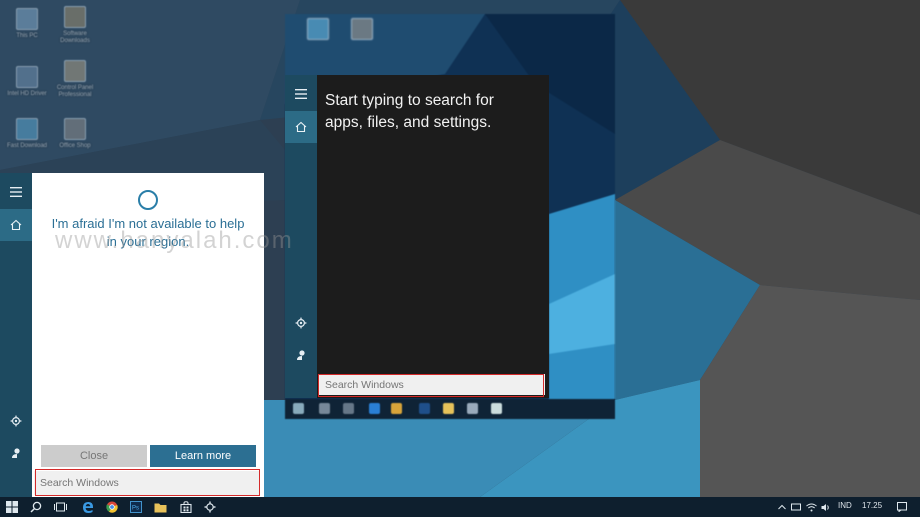 The height and width of the screenshot is (517, 920). What do you see at coordinates (174, 240) in the screenshot?
I see `watermark: www.hanyalah.com` at bounding box center [174, 240].